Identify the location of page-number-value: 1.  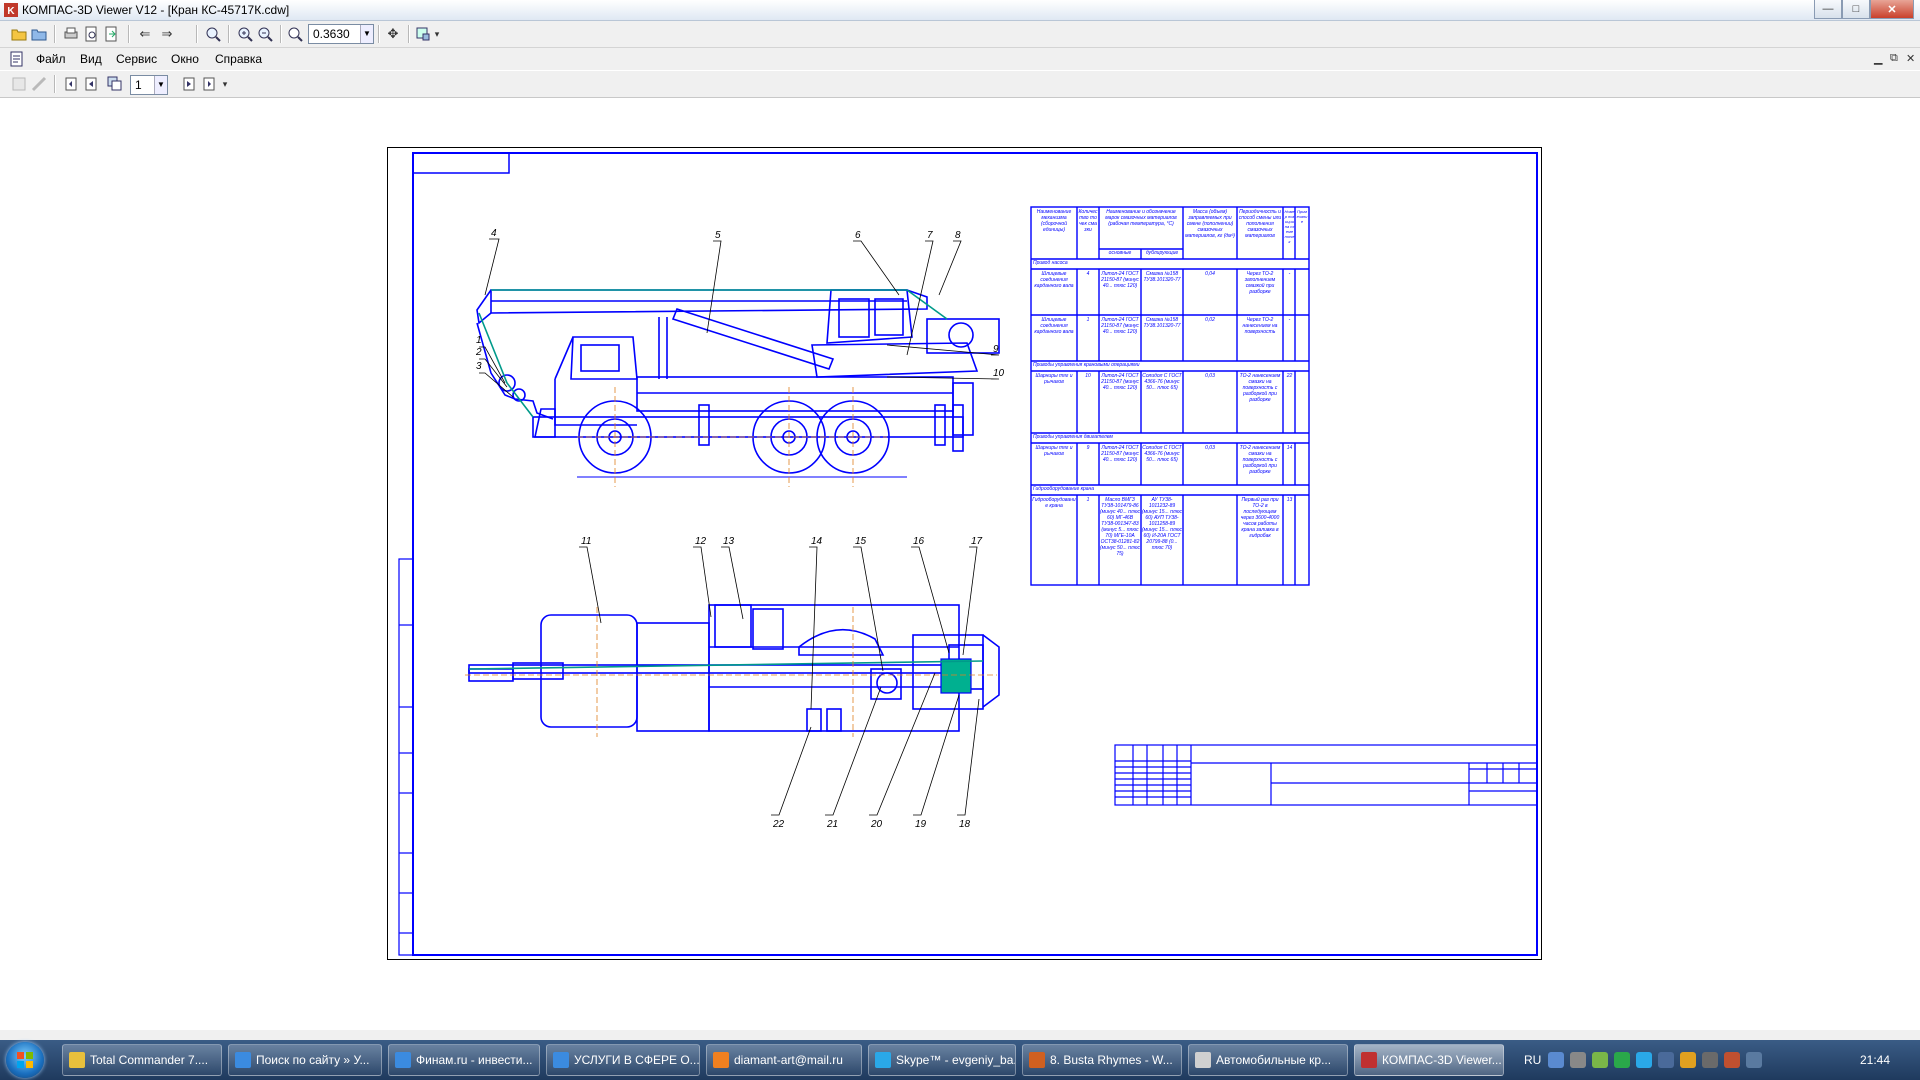
(138, 85).